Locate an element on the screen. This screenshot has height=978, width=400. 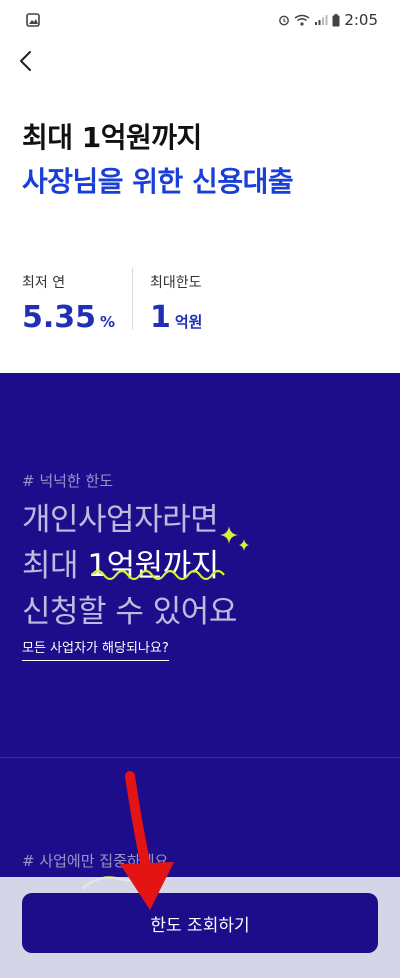
battery-icon is located at coordinates (336, 19).